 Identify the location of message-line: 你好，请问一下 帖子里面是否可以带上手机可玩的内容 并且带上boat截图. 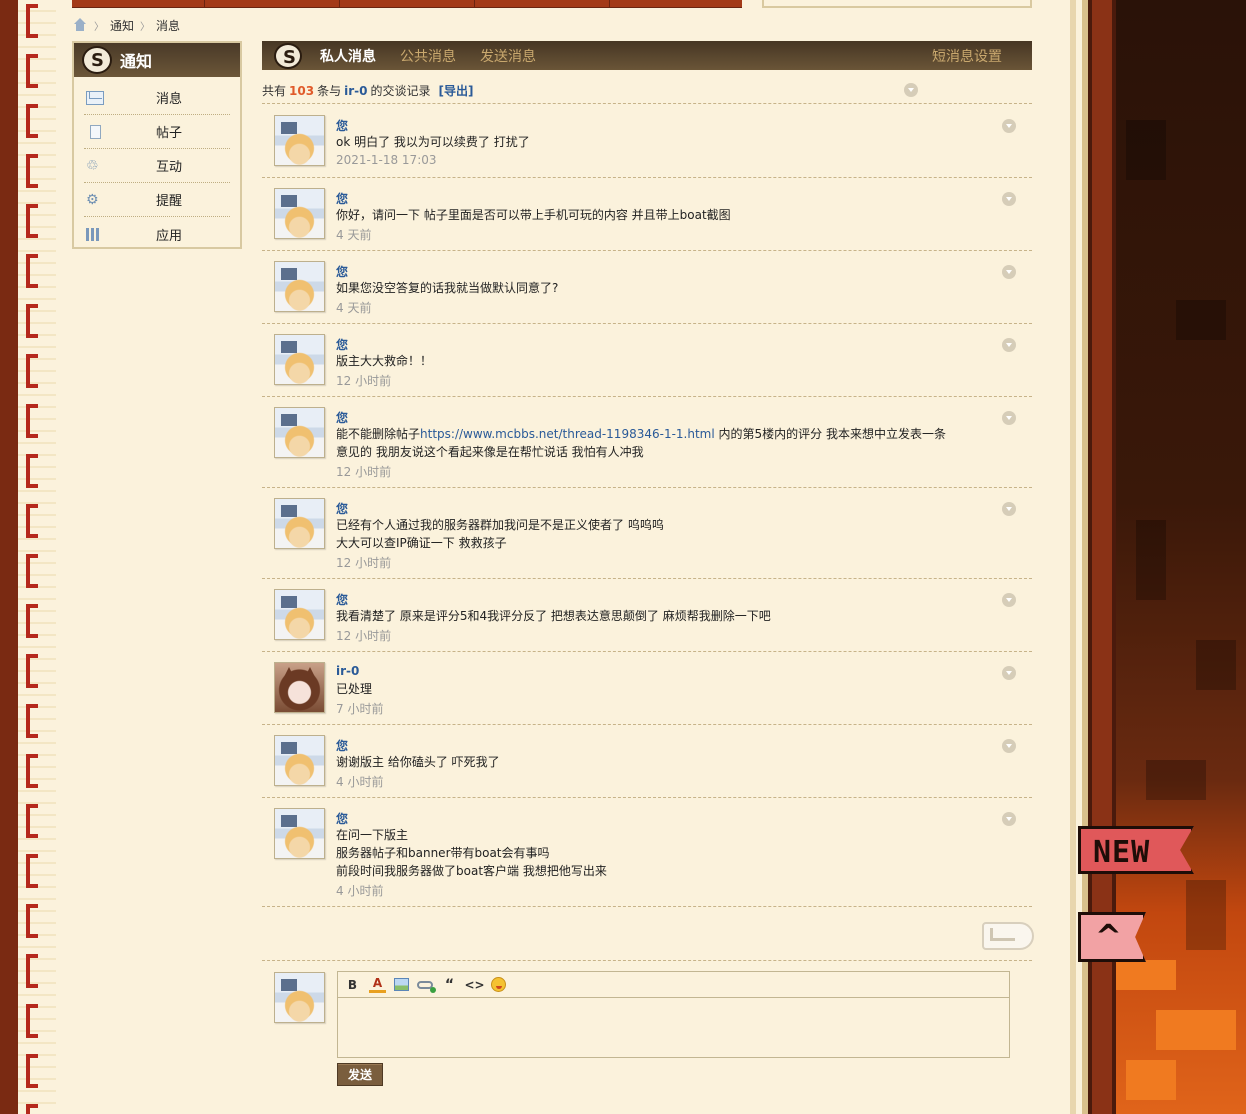
(533, 215).